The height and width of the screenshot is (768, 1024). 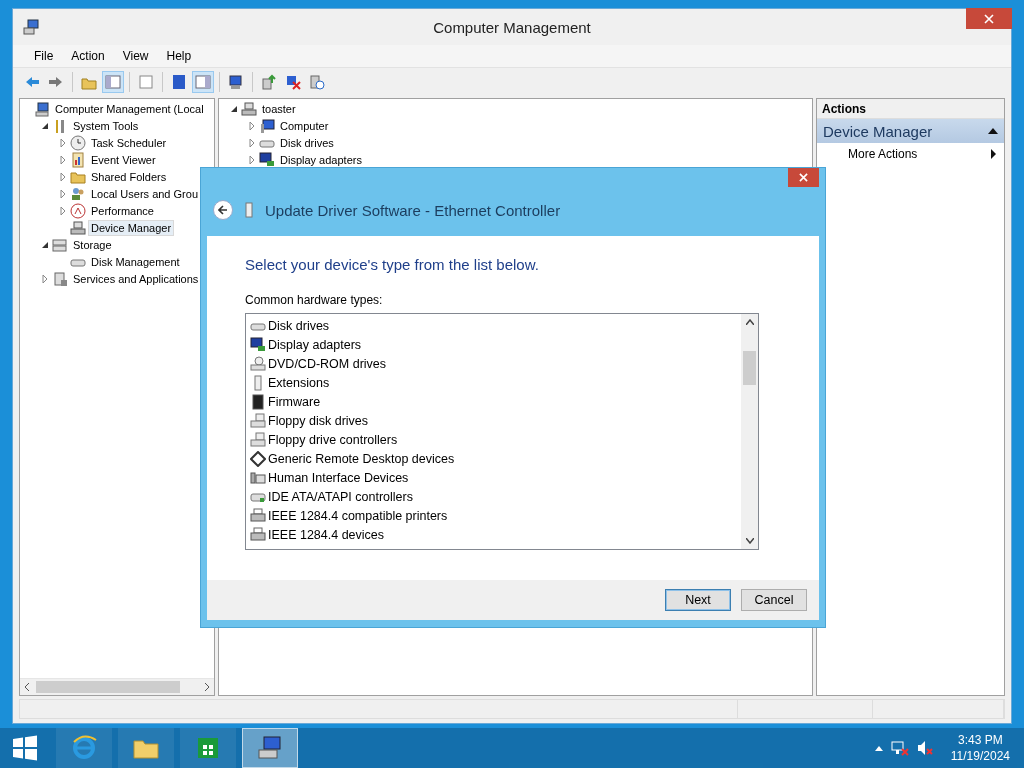 What do you see at coordinates (495, 382) in the screenshot?
I see `list-item: Extensions` at bounding box center [495, 382].